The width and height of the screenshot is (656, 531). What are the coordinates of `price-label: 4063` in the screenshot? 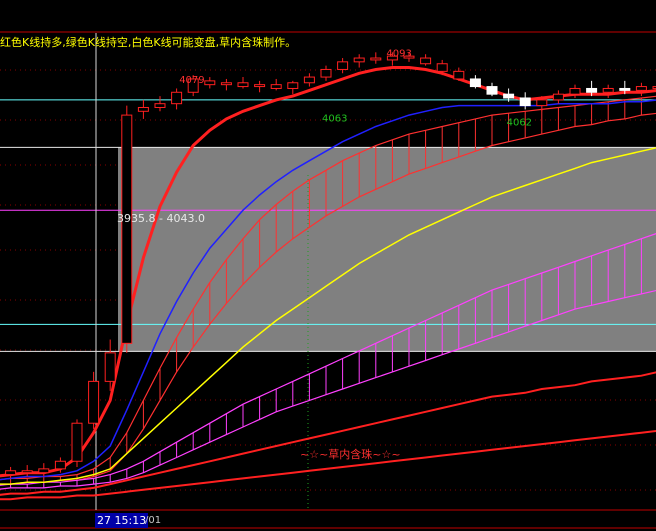 It's located at (334, 118).